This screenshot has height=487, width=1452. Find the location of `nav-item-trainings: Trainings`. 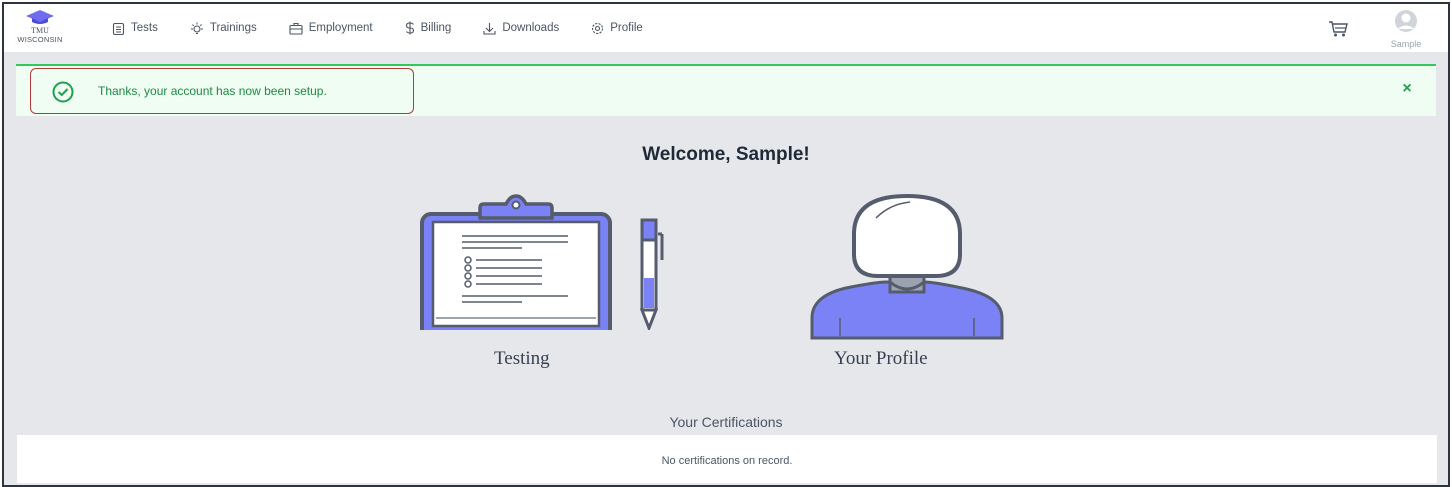

nav-item-trainings: Trainings is located at coordinates (223, 28).